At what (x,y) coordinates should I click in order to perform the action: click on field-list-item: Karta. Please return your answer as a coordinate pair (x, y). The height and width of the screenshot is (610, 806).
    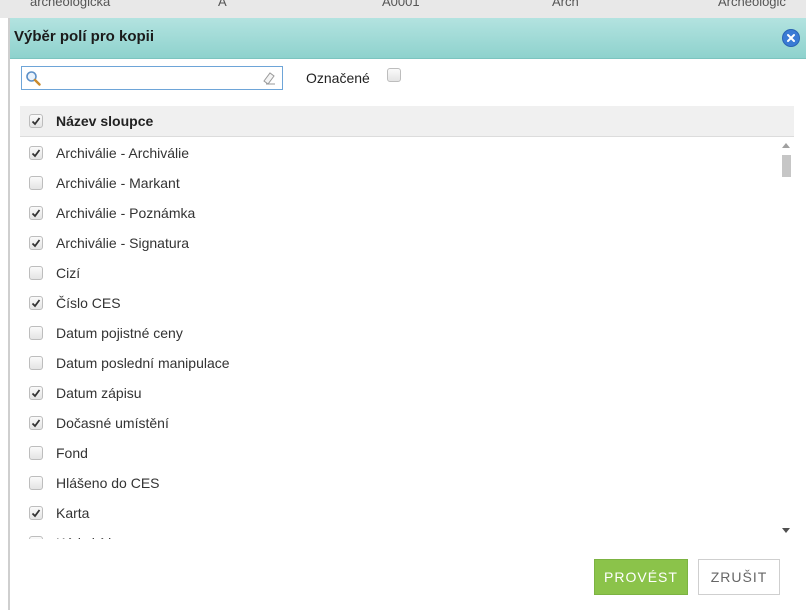
    Looking at the image, I should click on (407, 512).